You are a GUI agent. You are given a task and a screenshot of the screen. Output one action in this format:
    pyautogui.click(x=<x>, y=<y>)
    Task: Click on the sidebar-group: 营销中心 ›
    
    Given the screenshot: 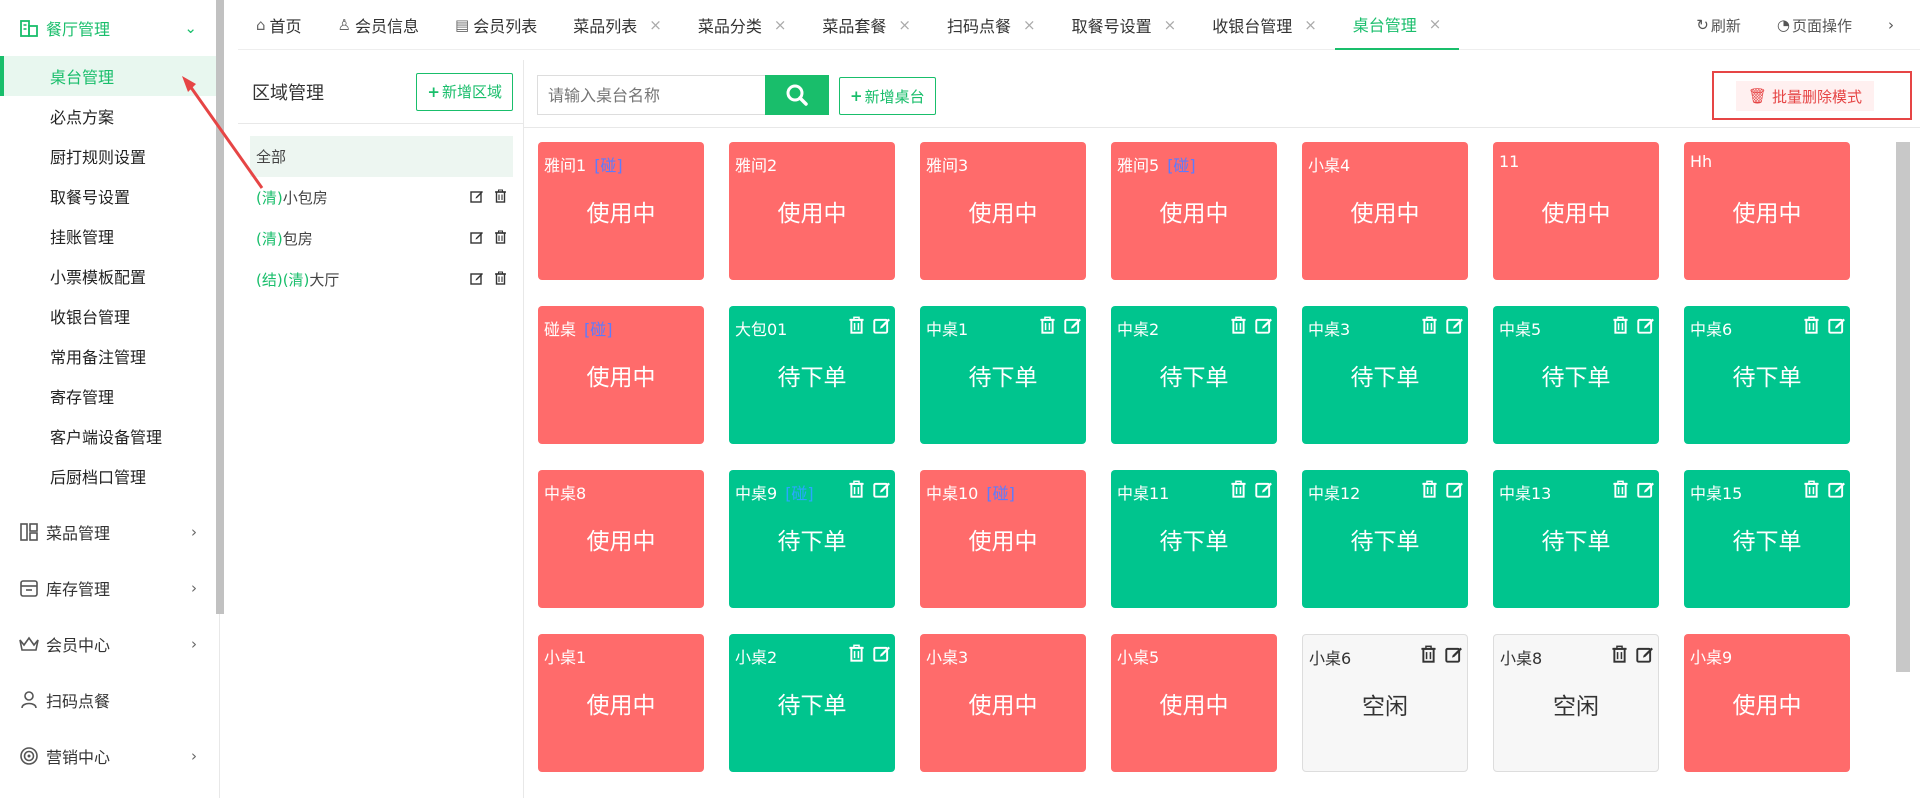 What is the action you would take?
    pyautogui.click(x=109, y=756)
    